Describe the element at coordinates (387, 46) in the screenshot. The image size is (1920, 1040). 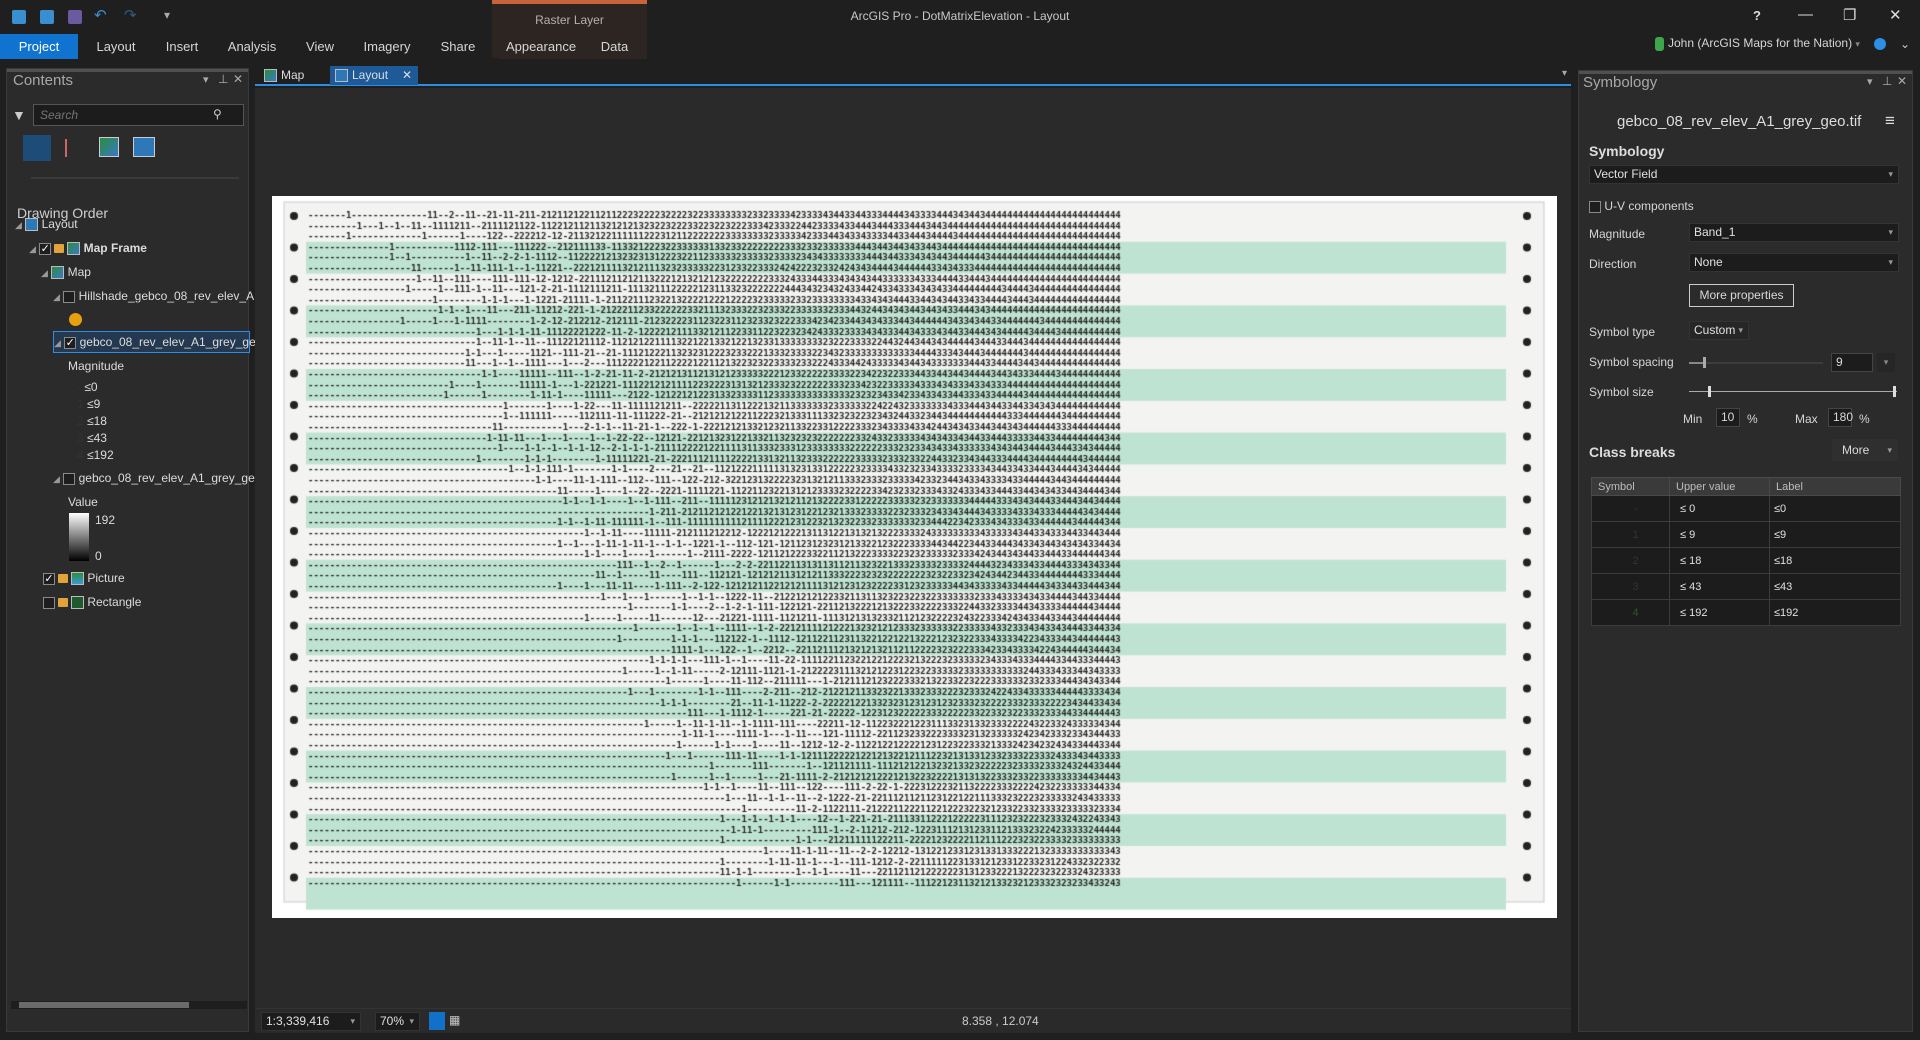
I see `tab-imagery: Imagery` at that location.